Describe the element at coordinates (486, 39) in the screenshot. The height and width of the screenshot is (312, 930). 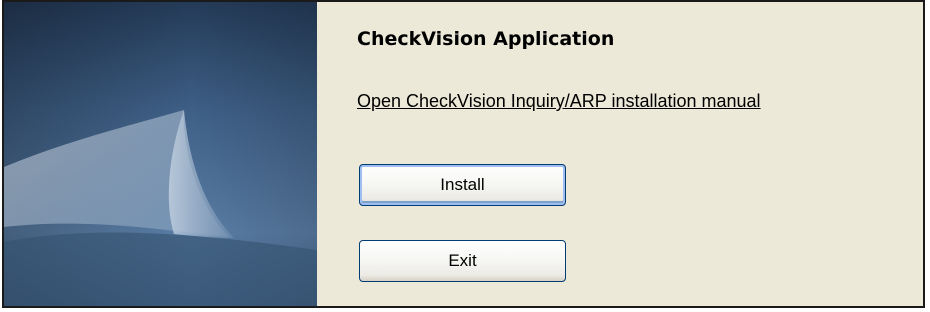
I see `app-title: CheckVision Application` at that location.